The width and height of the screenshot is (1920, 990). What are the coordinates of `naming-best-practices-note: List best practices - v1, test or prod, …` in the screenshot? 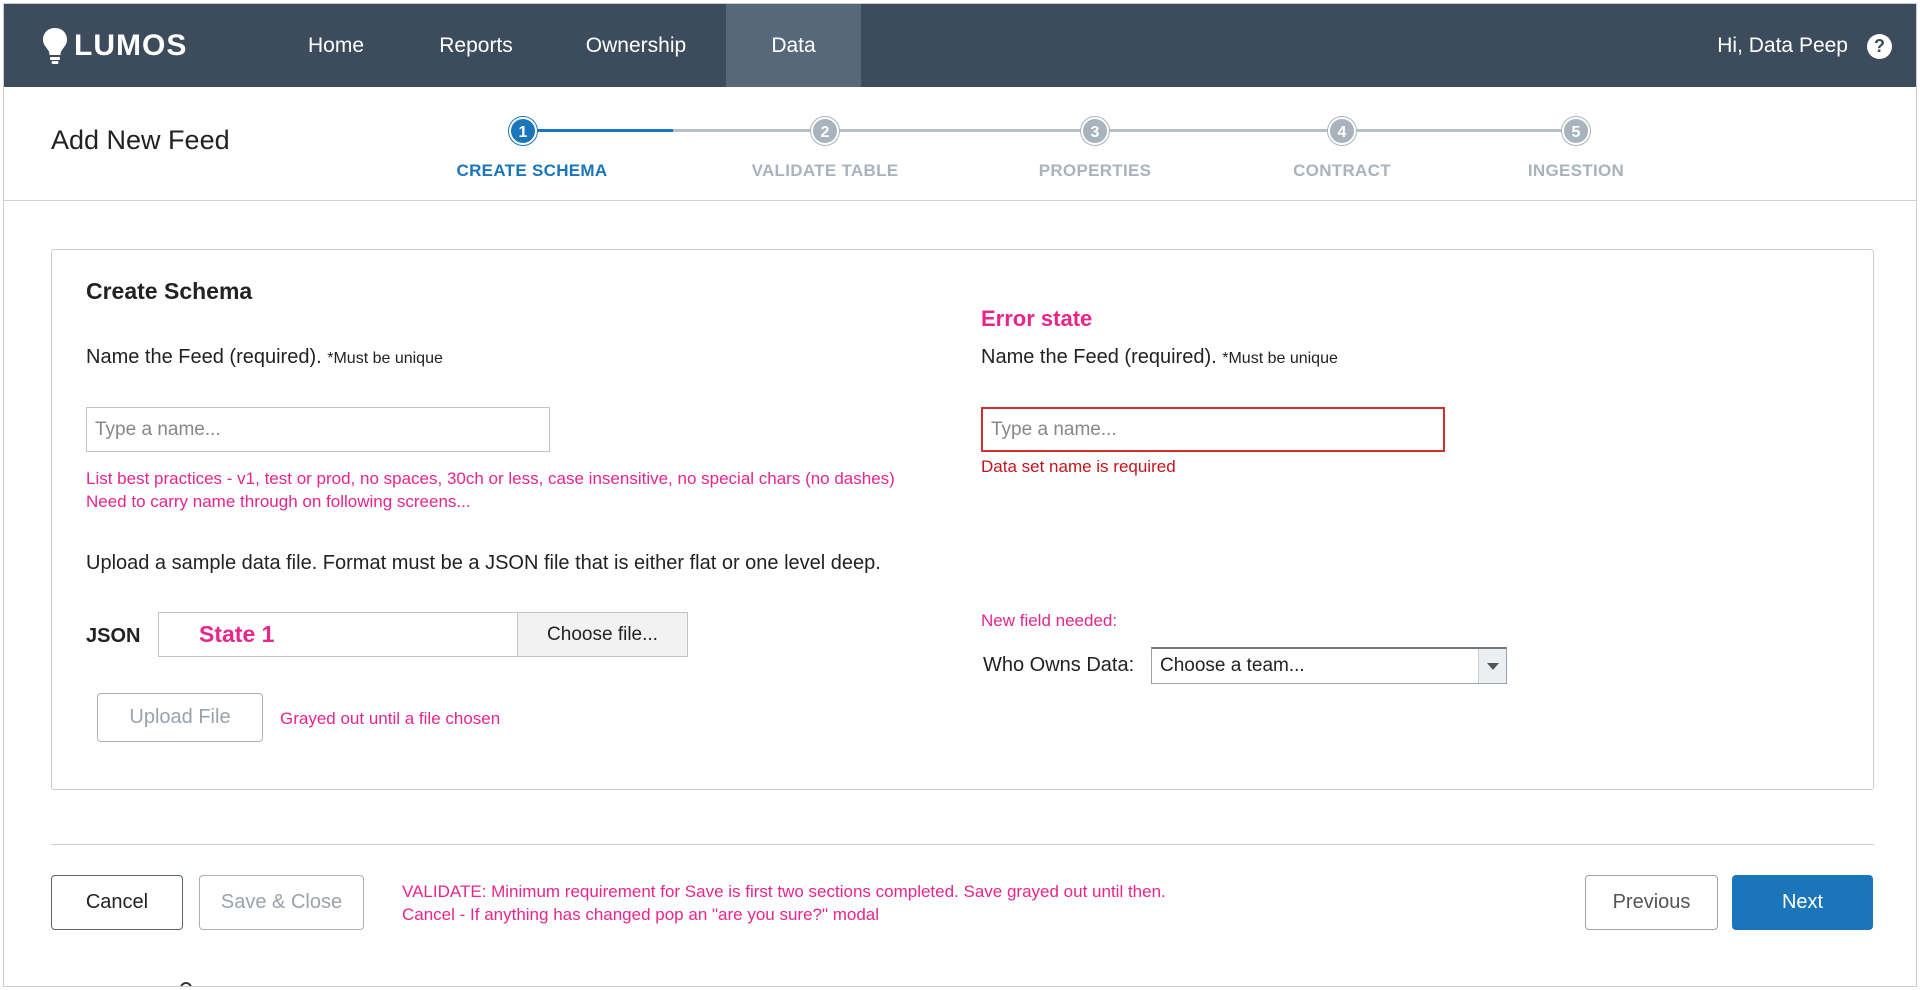 It's located at (490, 490).